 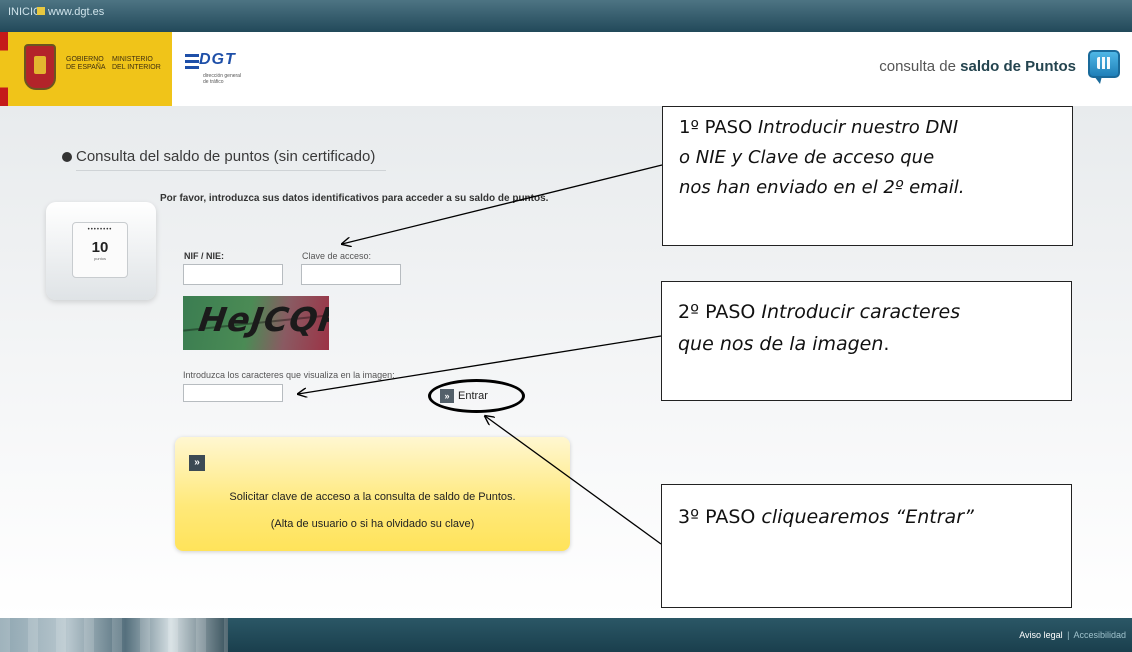 What do you see at coordinates (476, 396) in the screenshot?
I see `highlight-circle` at bounding box center [476, 396].